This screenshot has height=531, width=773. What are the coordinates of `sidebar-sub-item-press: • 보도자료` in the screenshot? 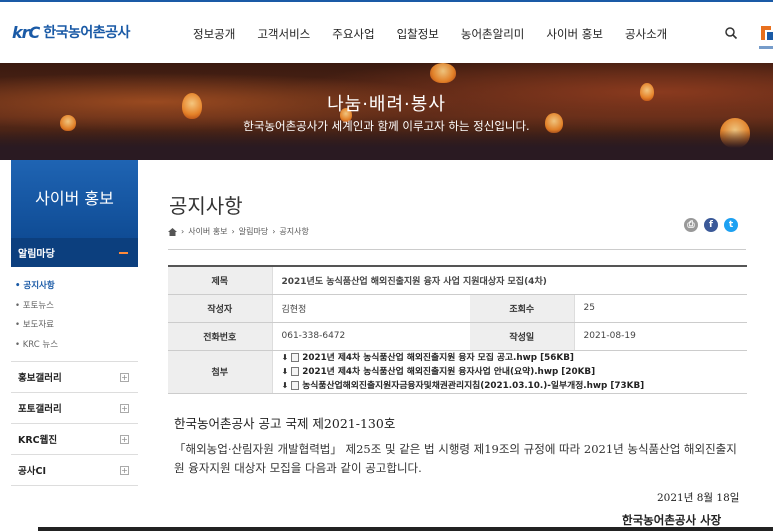 It's located at (76, 326).